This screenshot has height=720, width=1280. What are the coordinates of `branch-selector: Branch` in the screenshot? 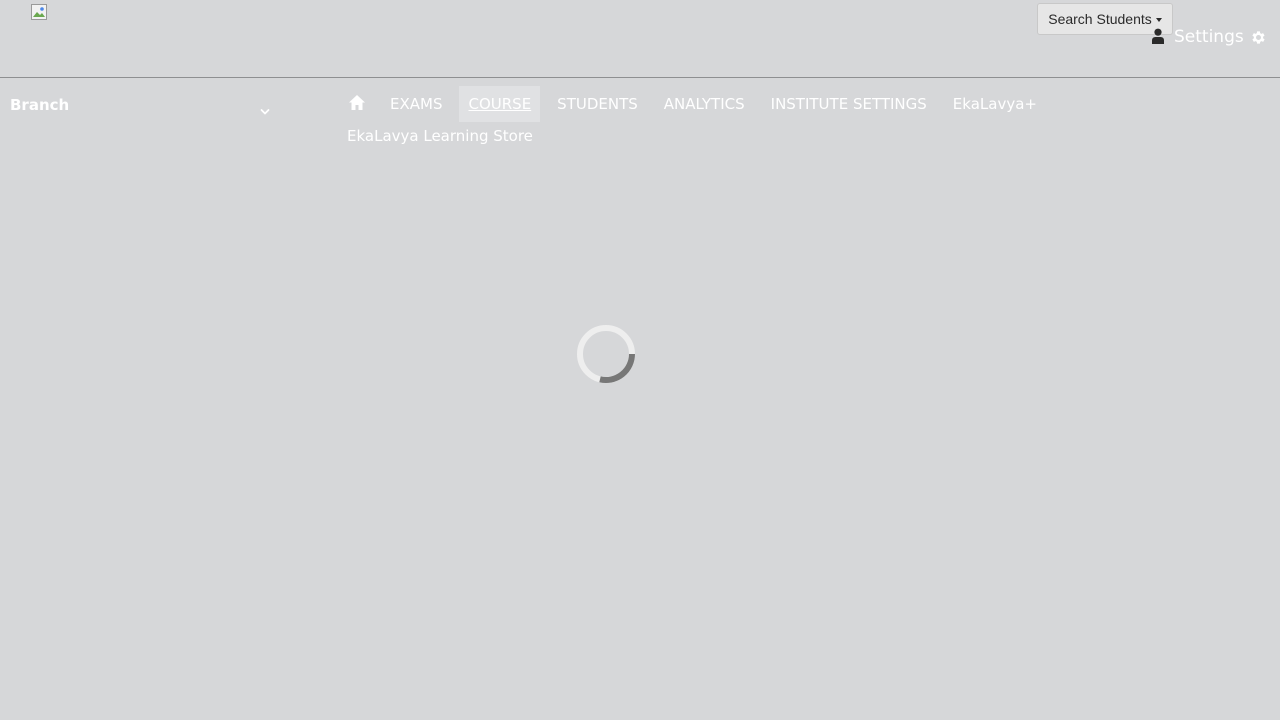 It's located at (141, 105).